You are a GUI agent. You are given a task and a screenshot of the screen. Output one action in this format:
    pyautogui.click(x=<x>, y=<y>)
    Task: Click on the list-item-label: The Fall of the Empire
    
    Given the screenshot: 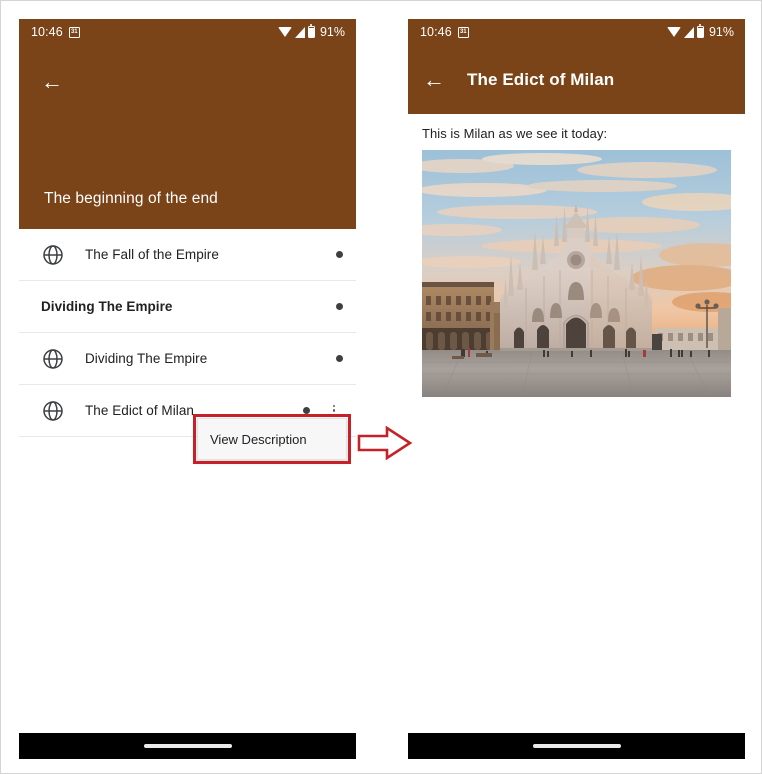 What is the action you would take?
    pyautogui.click(x=152, y=254)
    